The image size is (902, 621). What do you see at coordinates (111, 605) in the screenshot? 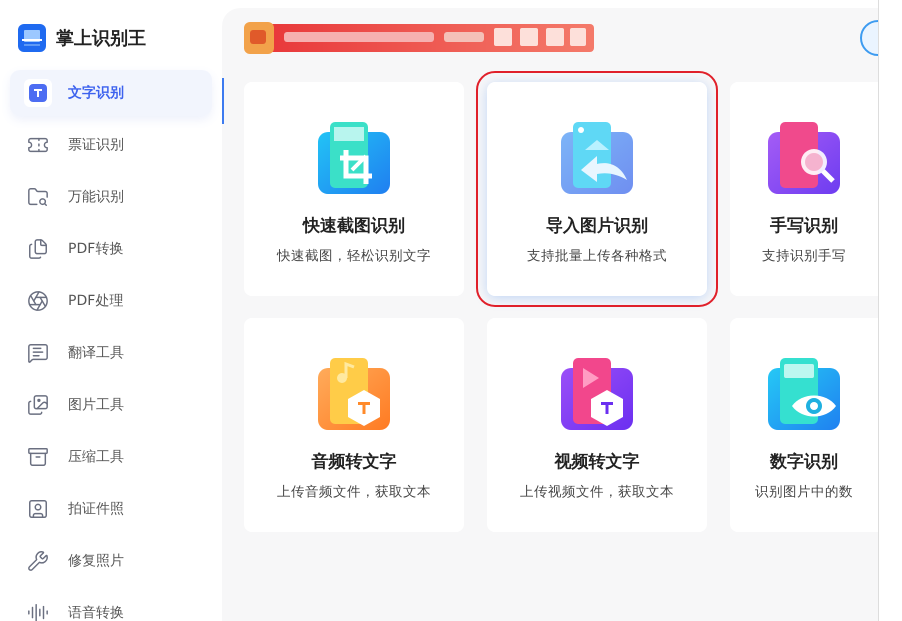
I see `sidebar-item: 语音转换` at bounding box center [111, 605].